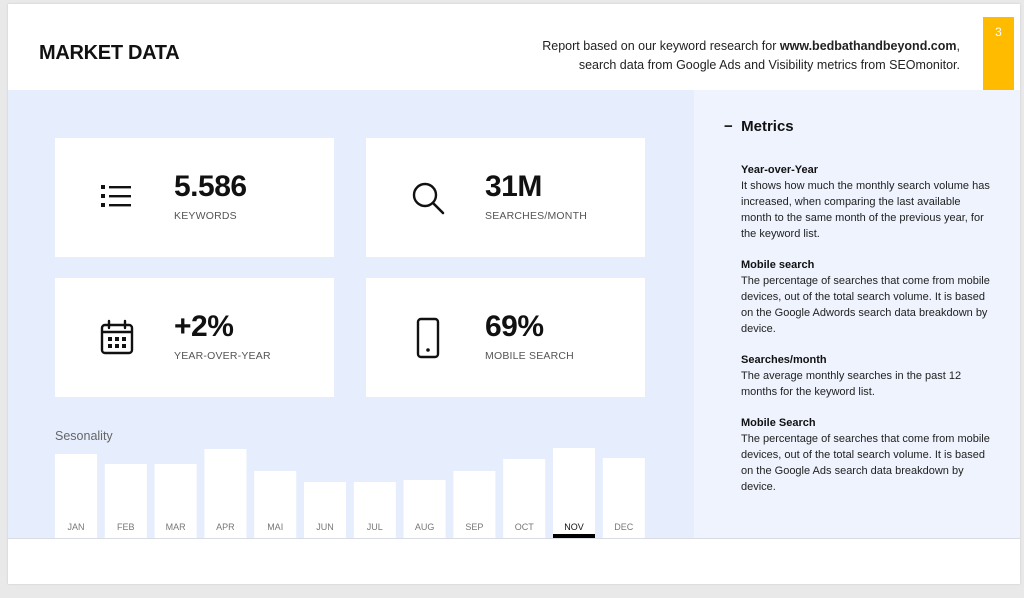  I want to click on month-label-mar: MAR, so click(176, 527).